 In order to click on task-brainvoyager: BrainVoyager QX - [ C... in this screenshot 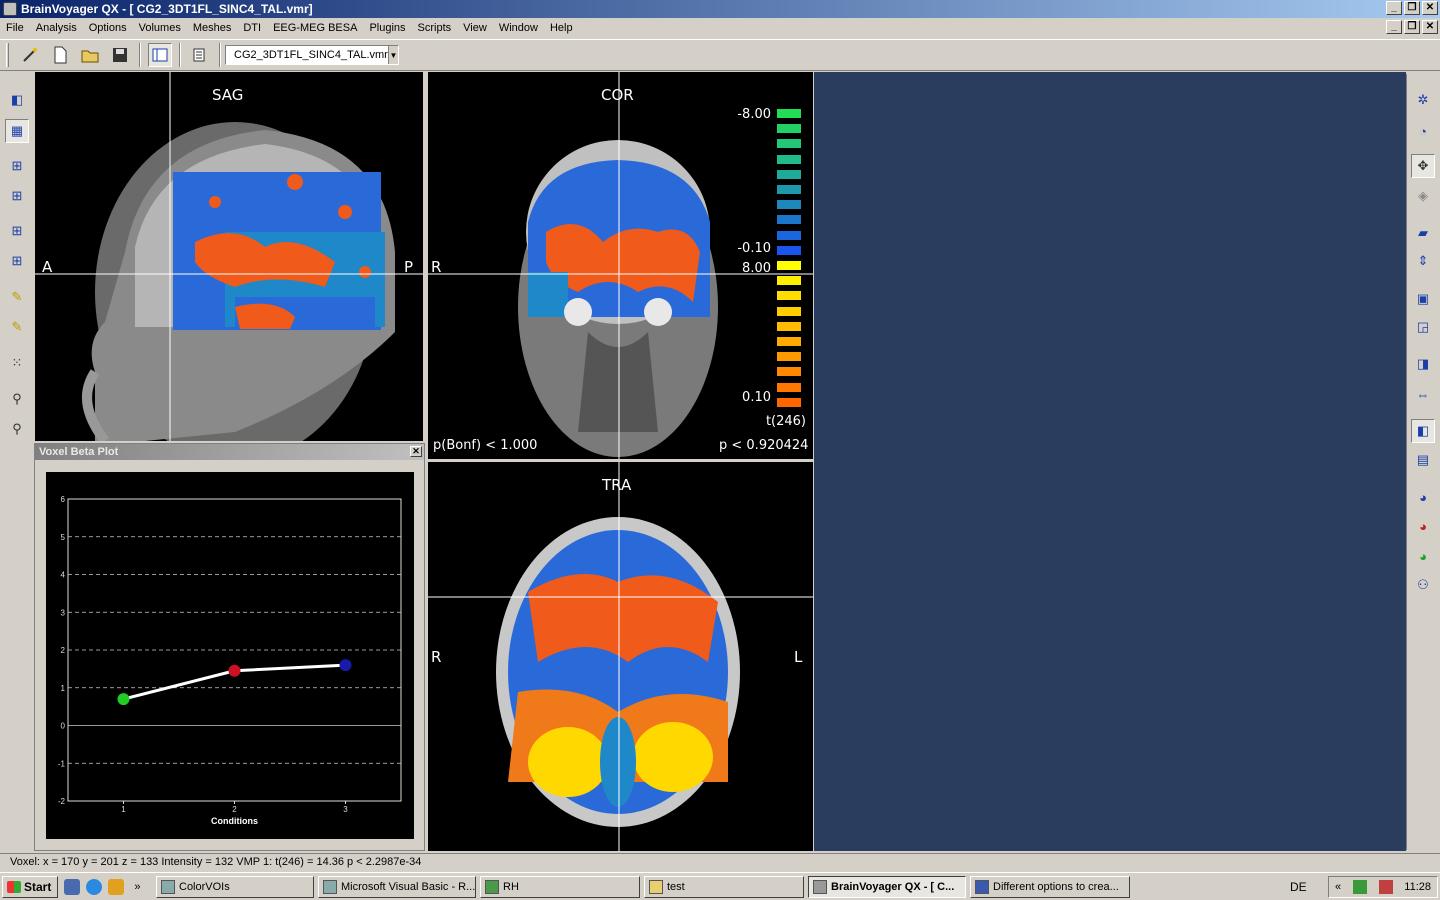, I will do `click(887, 887)`.